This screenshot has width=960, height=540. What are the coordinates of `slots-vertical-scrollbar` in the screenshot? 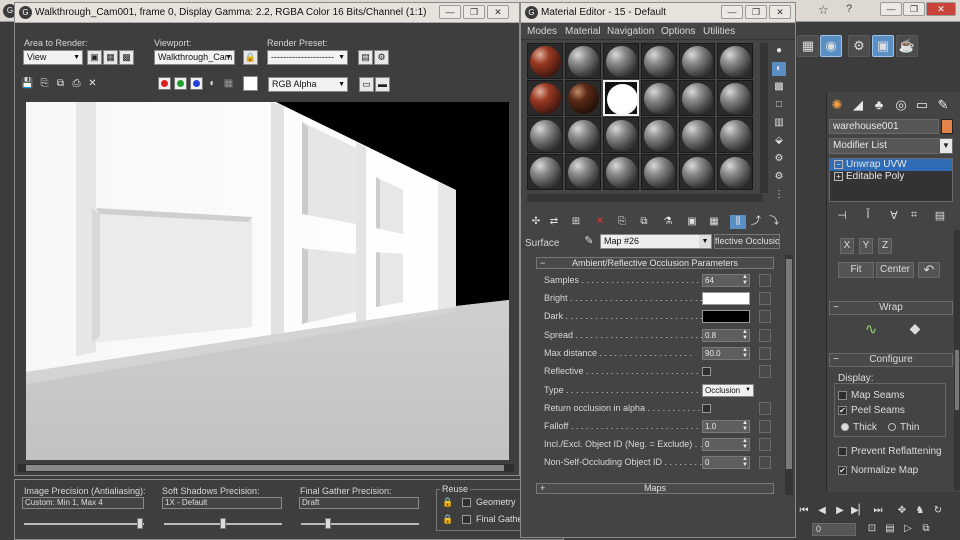 It's located at (764, 118).